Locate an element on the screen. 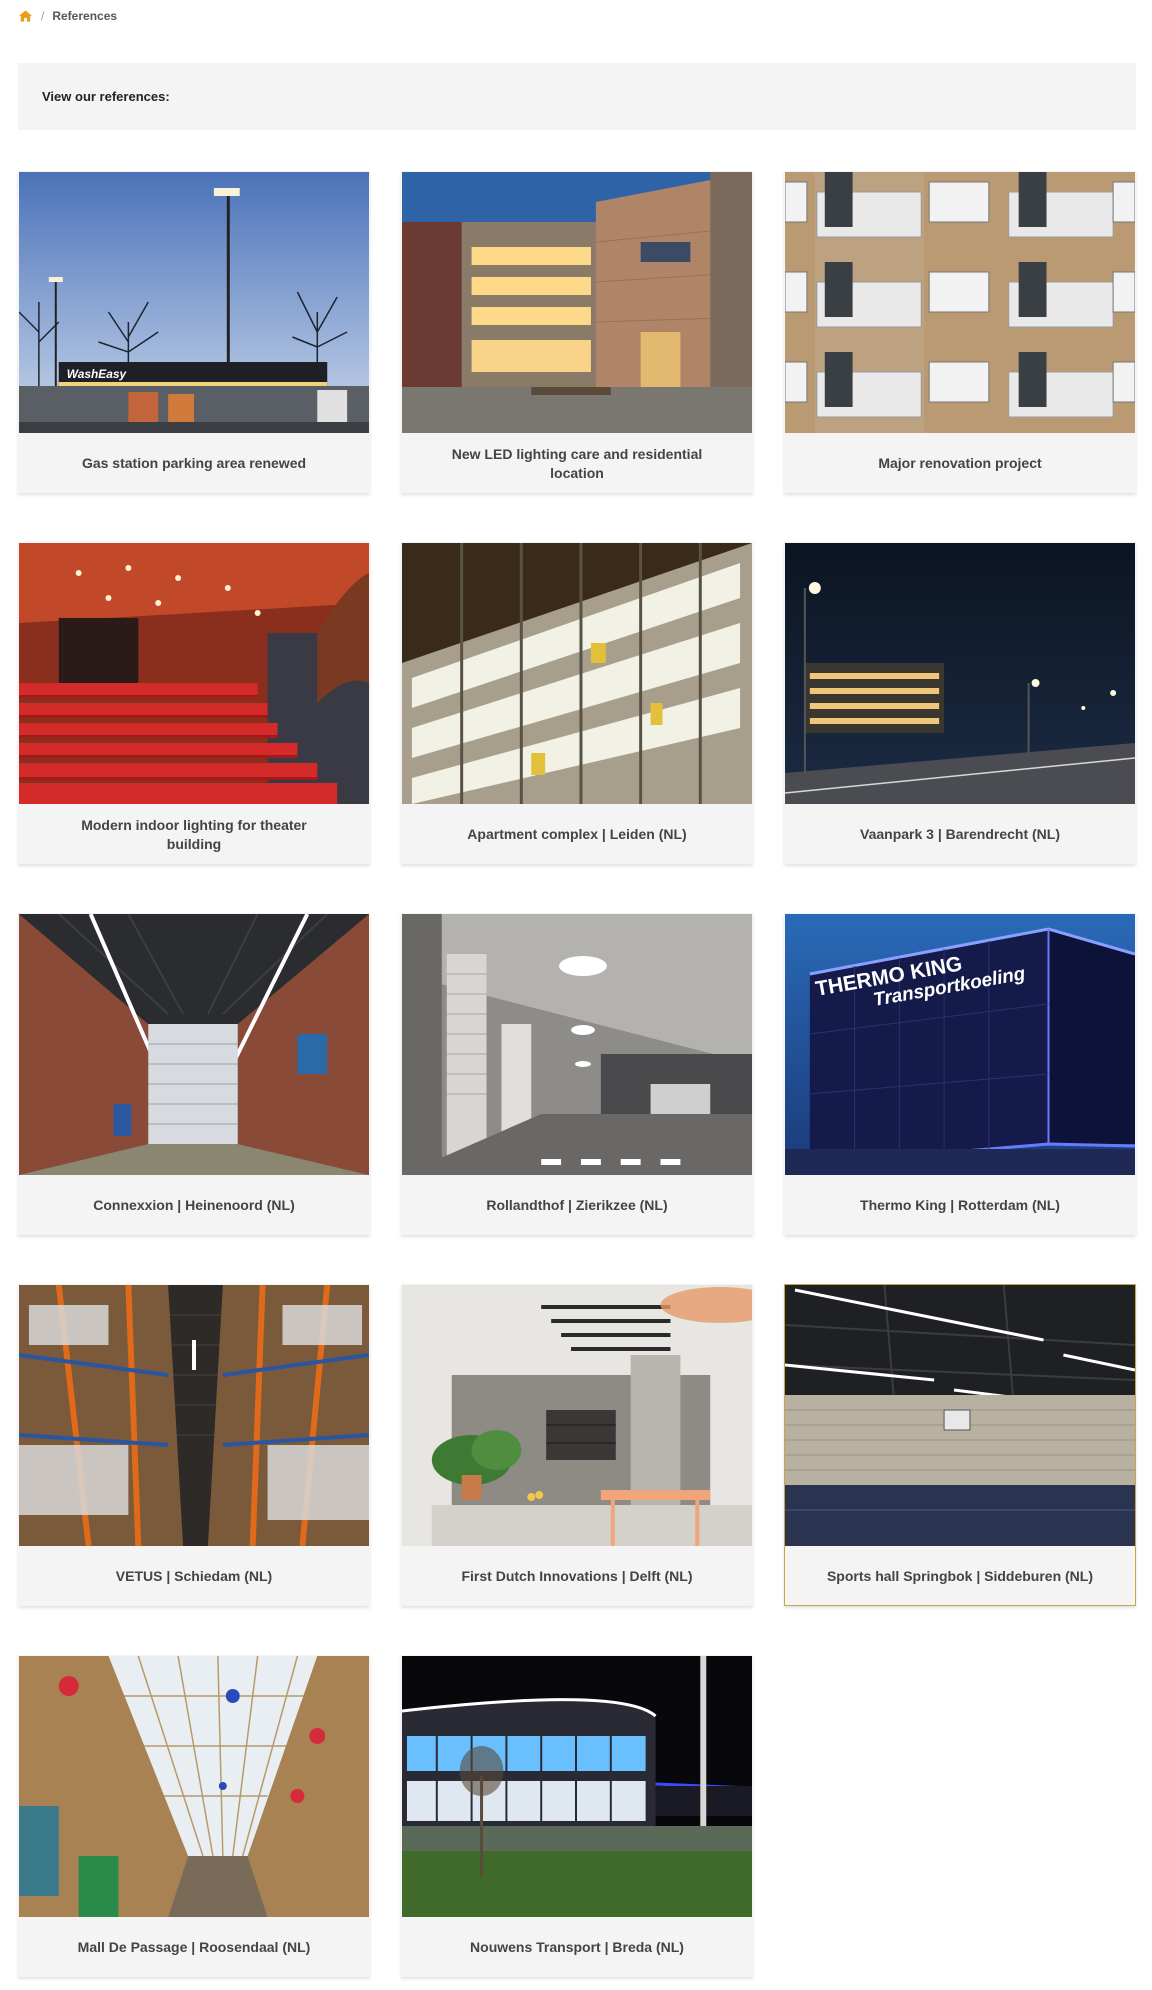 The height and width of the screenshot is (1990, 1152). reference-card: VETUS | Schiedam (NL) is located at coordinates (194, 1445).